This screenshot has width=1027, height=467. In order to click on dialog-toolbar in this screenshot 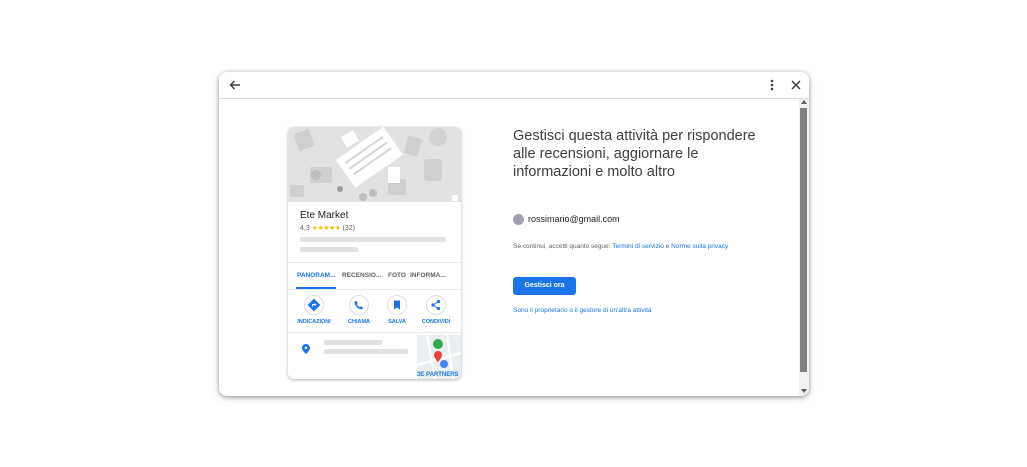, I will do `click(514, 85)`.